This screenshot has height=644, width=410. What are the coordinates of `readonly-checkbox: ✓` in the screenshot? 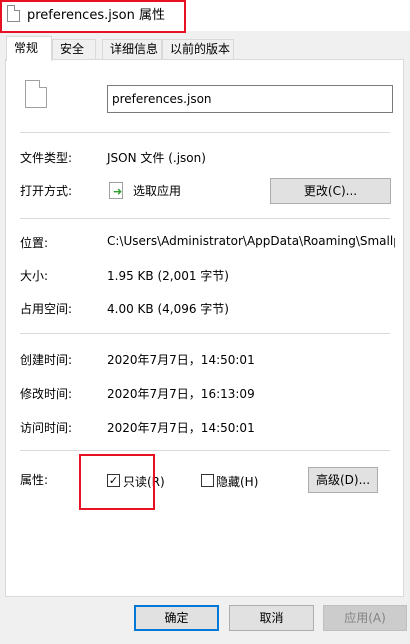 It's located at (113, 480).